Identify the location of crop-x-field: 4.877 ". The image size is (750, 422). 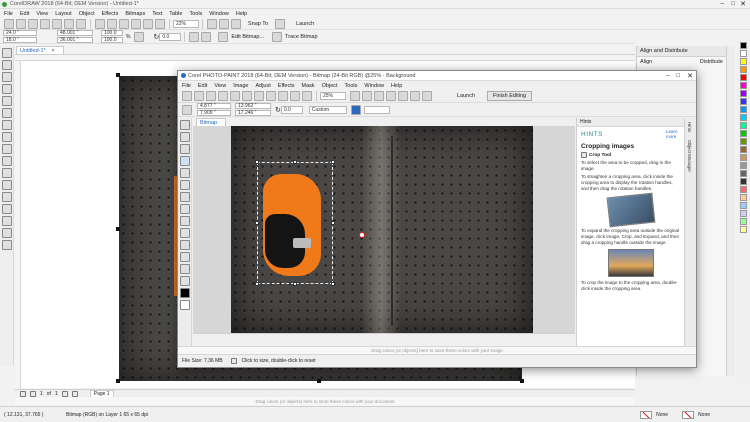
(214, 106).